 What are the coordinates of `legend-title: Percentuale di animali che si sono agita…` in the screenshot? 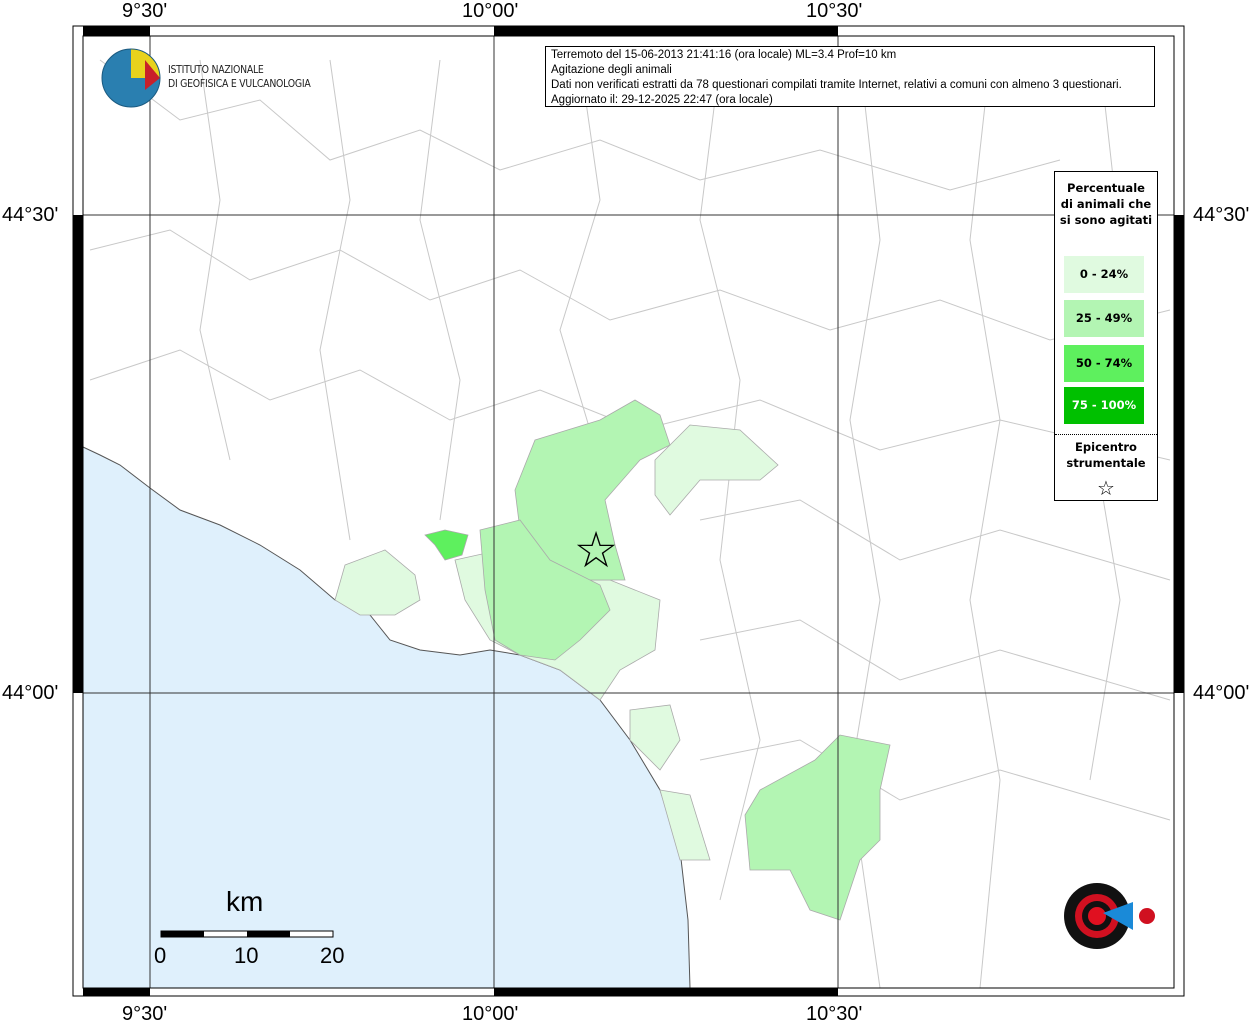 It's located at (1106, 204).